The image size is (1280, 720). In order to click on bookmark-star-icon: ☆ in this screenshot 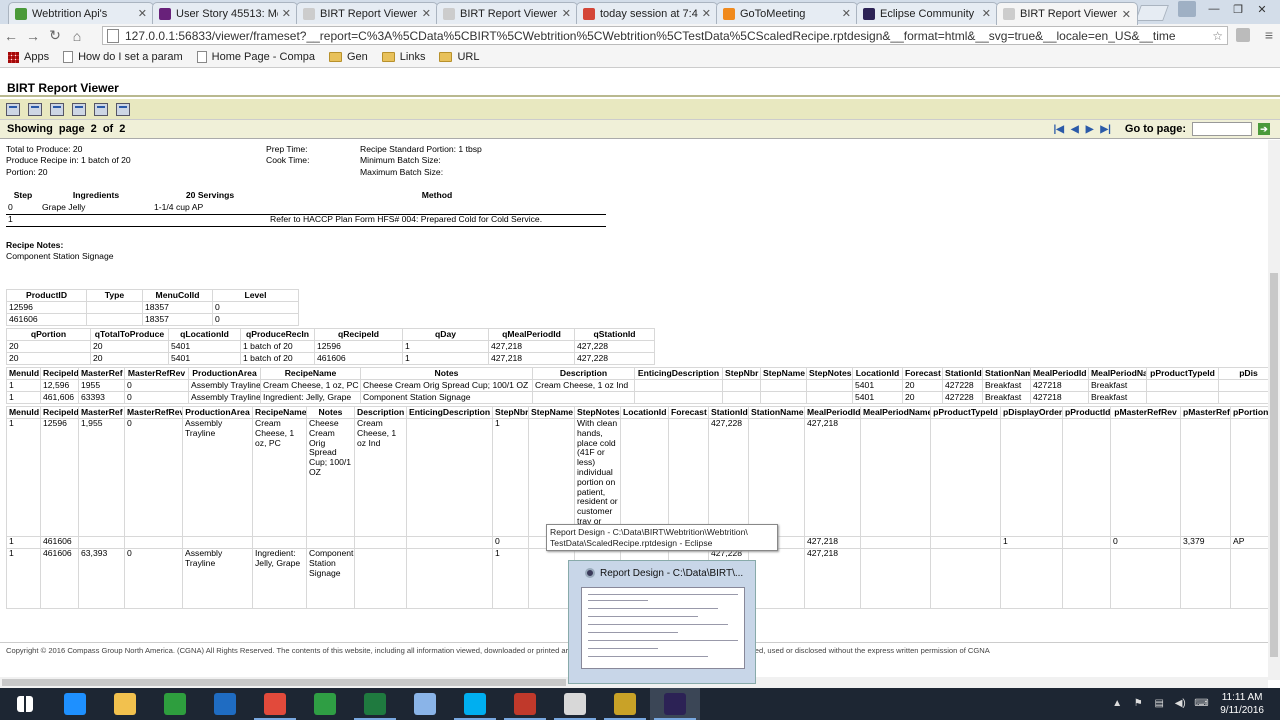, I will do `click(1217, 36)`.